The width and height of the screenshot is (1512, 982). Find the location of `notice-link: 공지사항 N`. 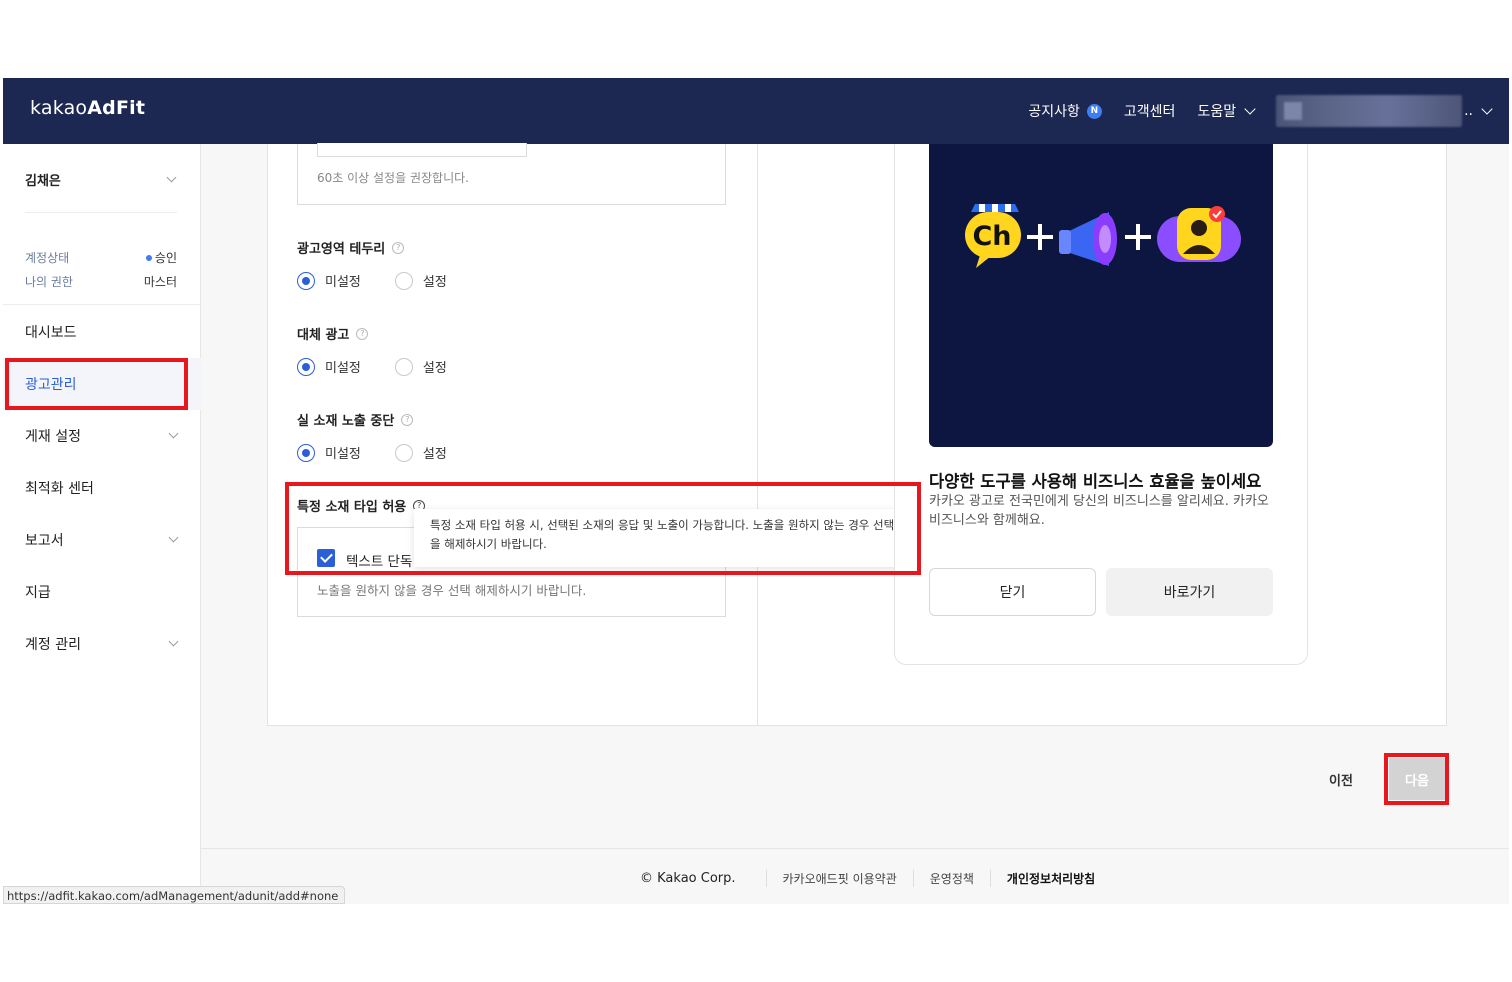

notice-link: 공지사항 N is located at coordinates (1065, 111).